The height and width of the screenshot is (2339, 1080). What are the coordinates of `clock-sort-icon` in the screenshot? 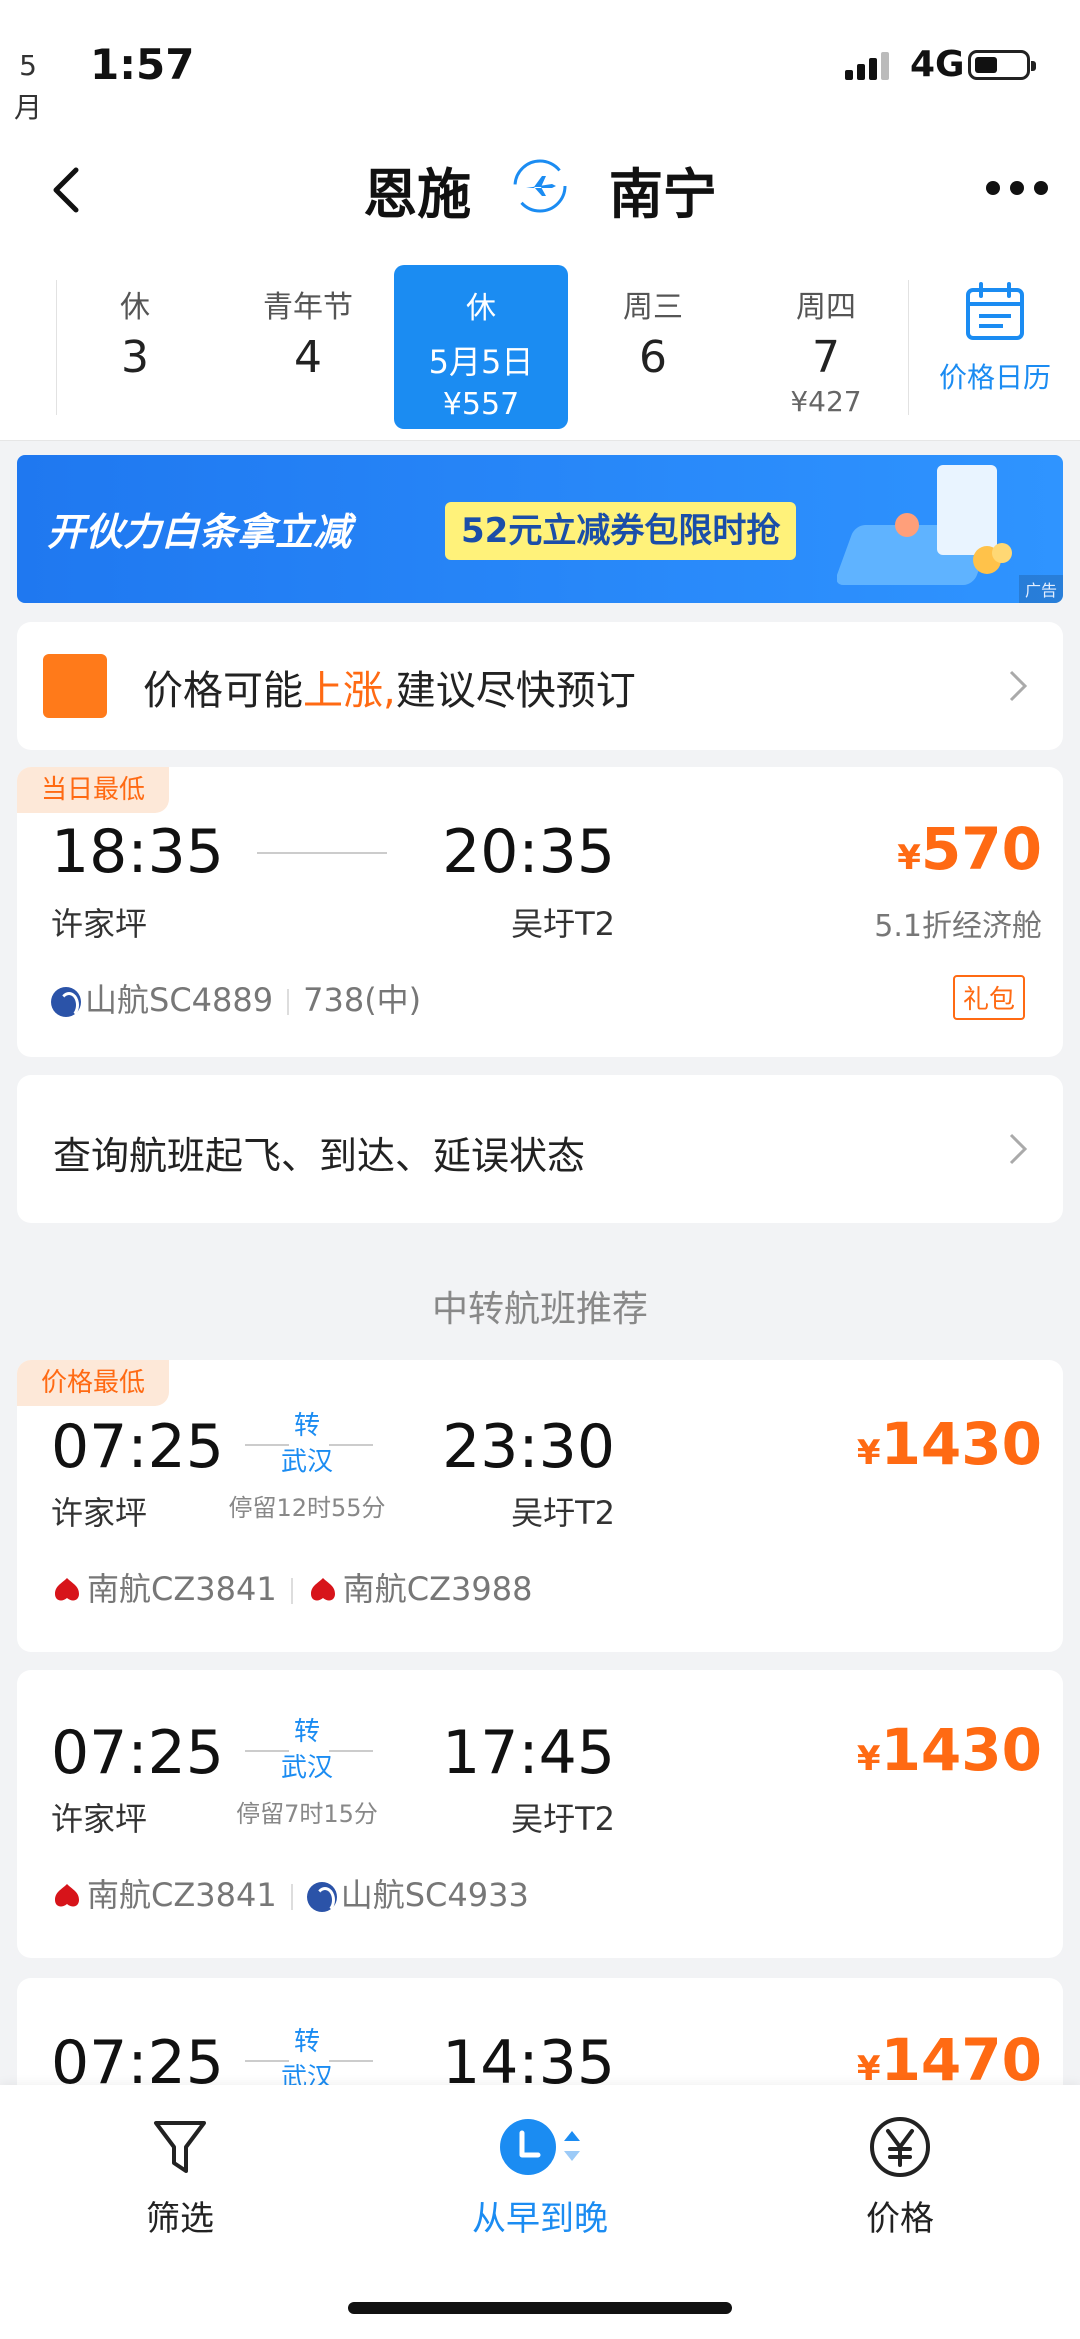 It's located at (540, 2147).